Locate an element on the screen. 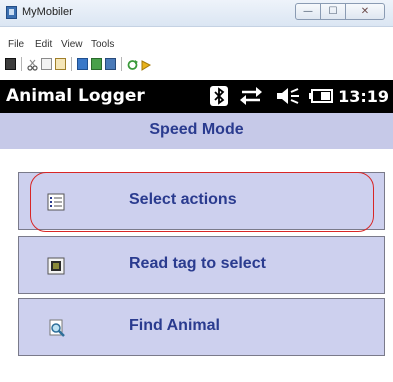 The image size is (393, 382). header-panel: Speed Mode is located at coordinates (196, 131).